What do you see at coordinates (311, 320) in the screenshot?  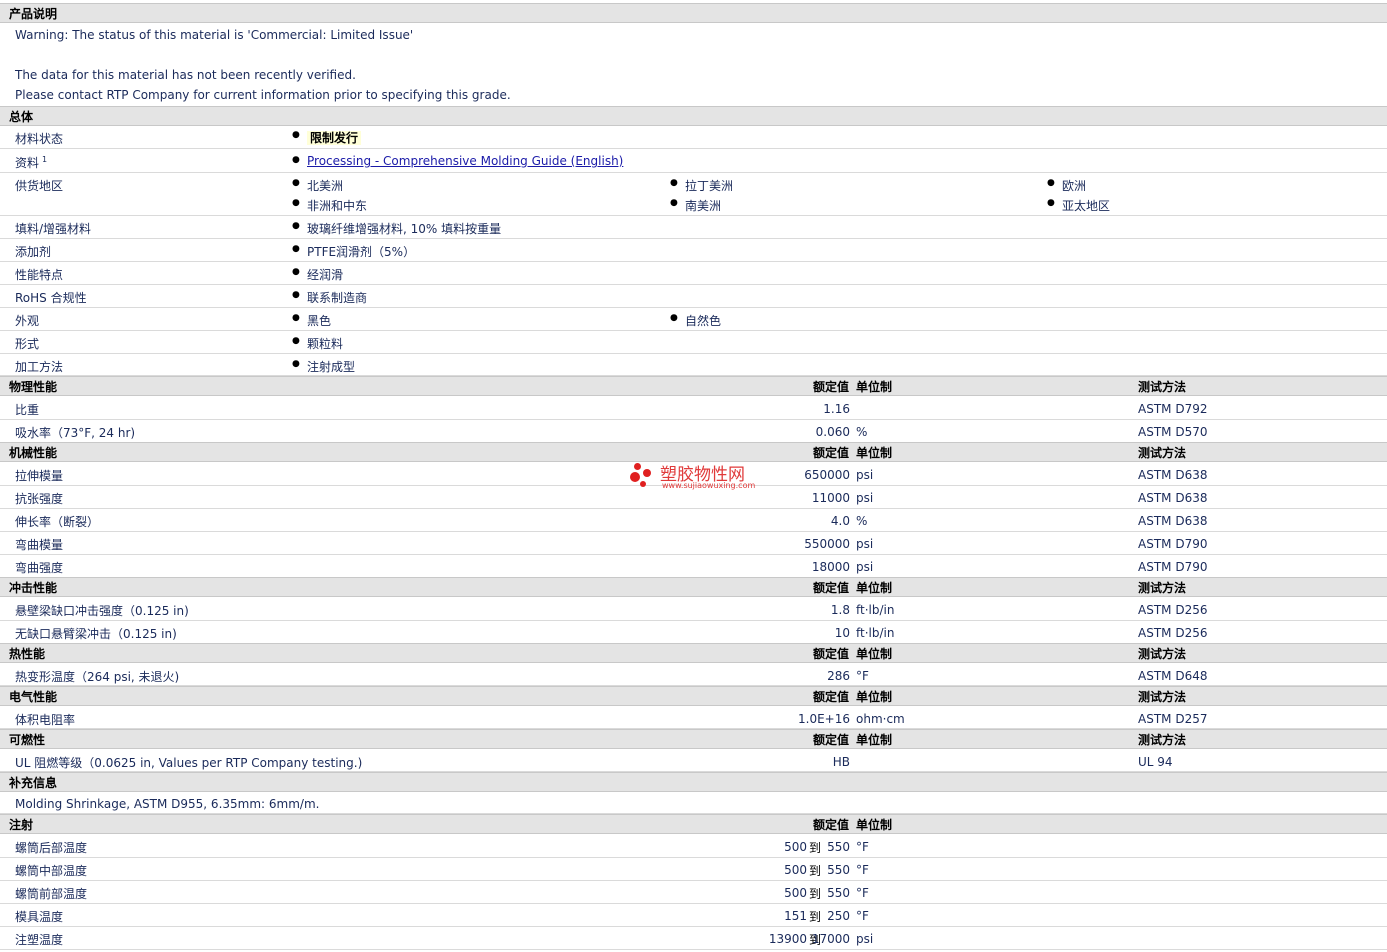 I see `appearance-item: 黑色` at bounding box center [311, 320].